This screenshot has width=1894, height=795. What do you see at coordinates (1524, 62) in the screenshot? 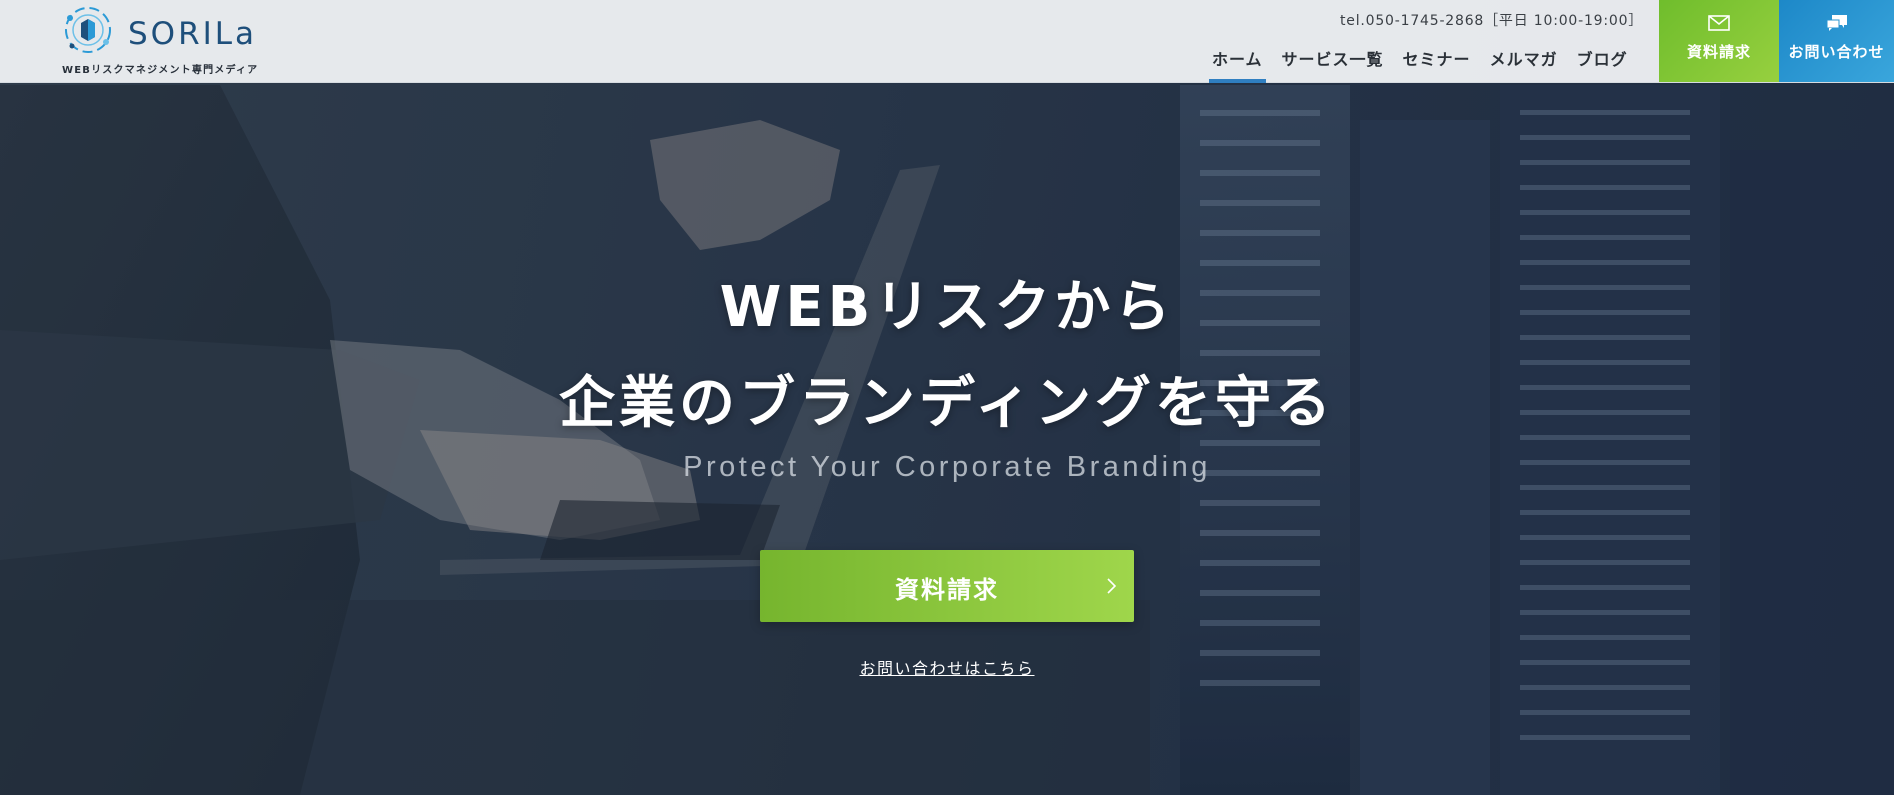
I see `nav-item-newsletter: メルマガ` at bounding box center [1524, 62].